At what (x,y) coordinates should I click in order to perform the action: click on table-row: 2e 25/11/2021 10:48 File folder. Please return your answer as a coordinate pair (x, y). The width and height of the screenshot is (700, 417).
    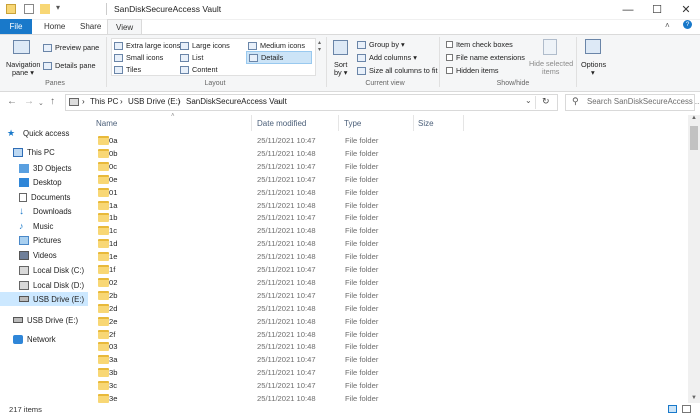
    Looking at the image, I should click on (391, 321).